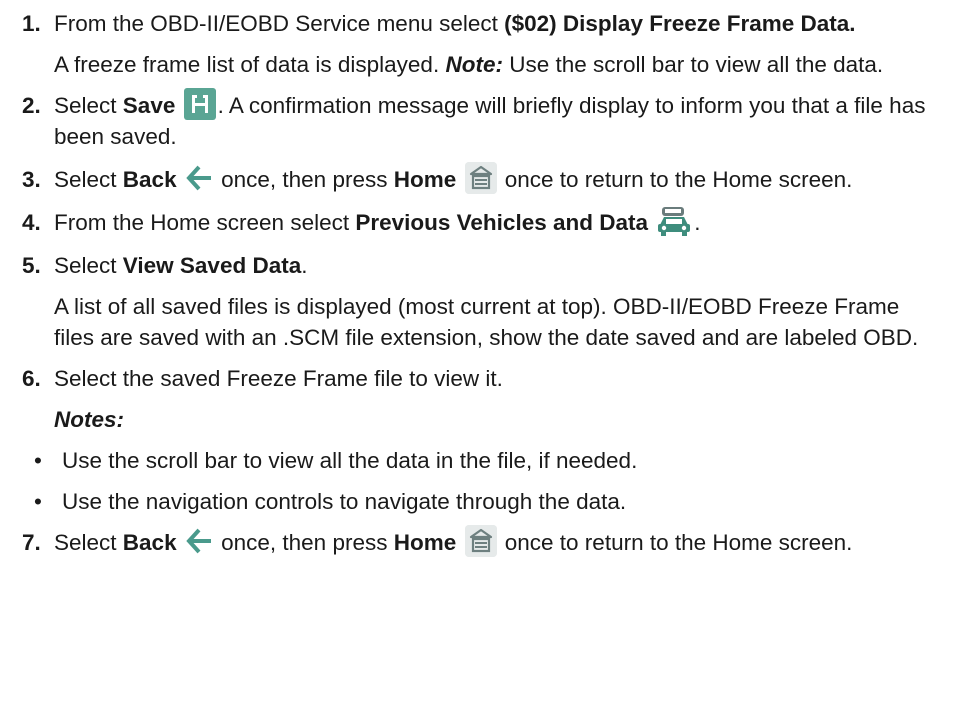 This screenshot has height=722, width=961. I want to click on notes-heading: Notes:, so click(89, 419).